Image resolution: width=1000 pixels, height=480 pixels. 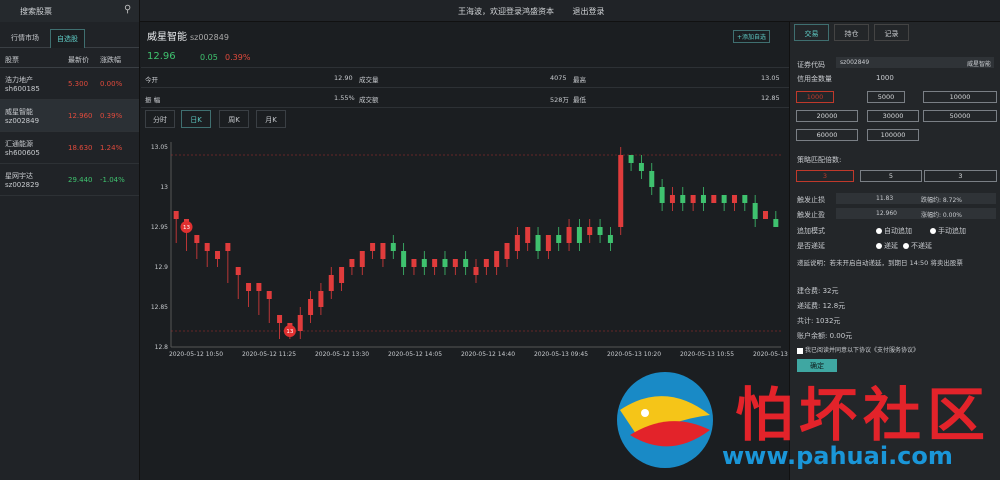 I want to click on x-tick-label: 2020-05-12 13:30, so click(x=342, y=354).